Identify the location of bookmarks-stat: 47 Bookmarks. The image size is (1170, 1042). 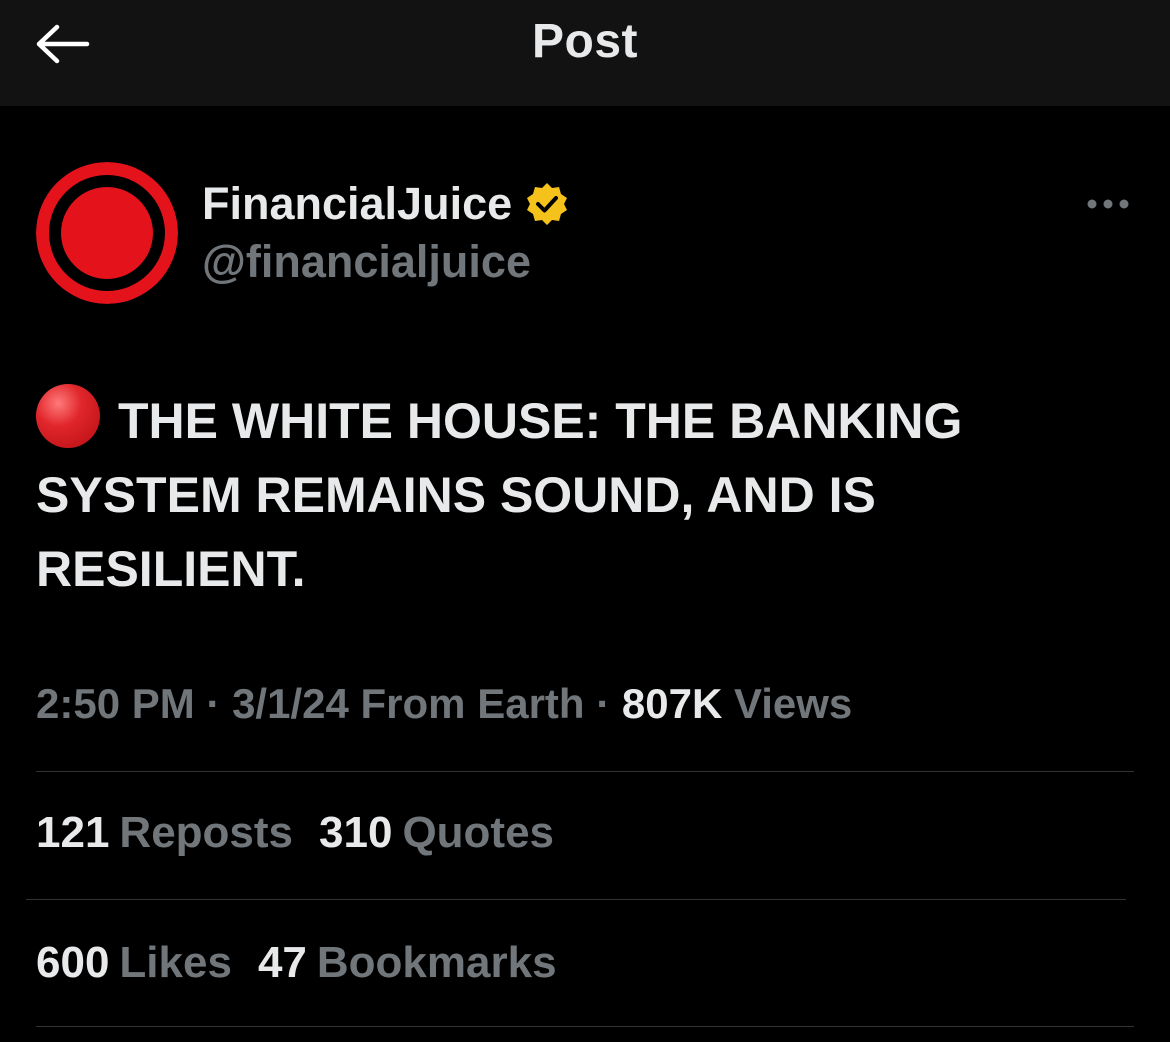
(407, 963).